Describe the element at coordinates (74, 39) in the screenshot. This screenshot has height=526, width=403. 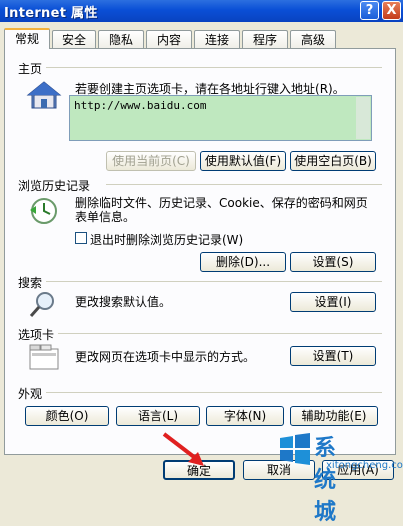
I see `tab-security: 安全` at that location.